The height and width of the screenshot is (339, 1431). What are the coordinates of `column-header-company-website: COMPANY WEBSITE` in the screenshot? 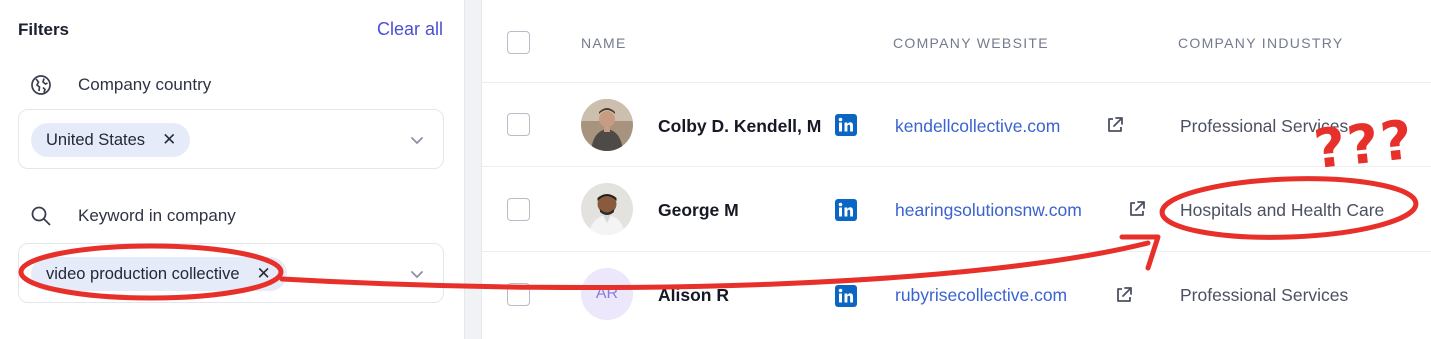 It's located at (971, 43).